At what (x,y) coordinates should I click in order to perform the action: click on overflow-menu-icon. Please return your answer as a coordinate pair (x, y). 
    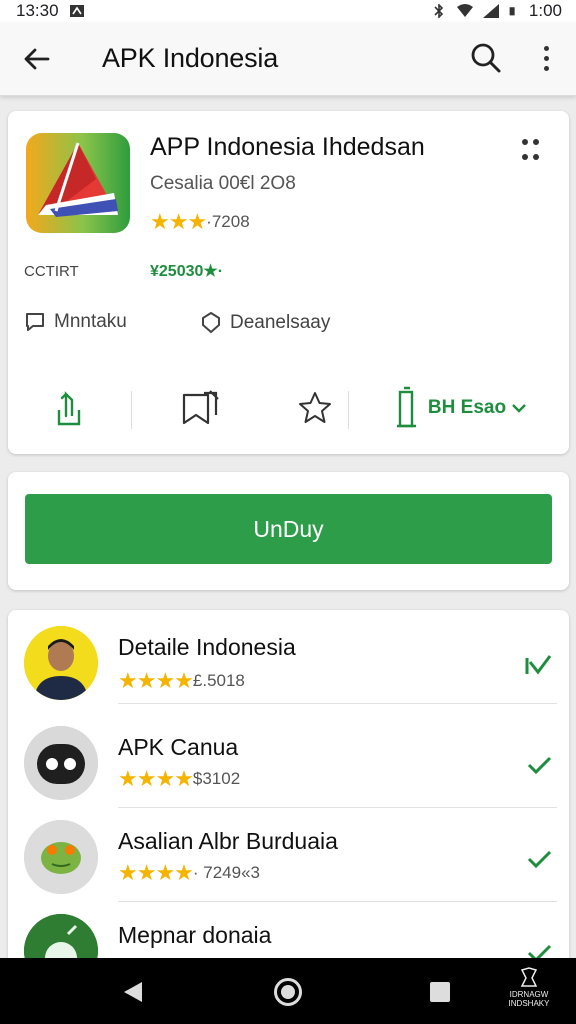
    Looking at the image, I should click on (546, 48).